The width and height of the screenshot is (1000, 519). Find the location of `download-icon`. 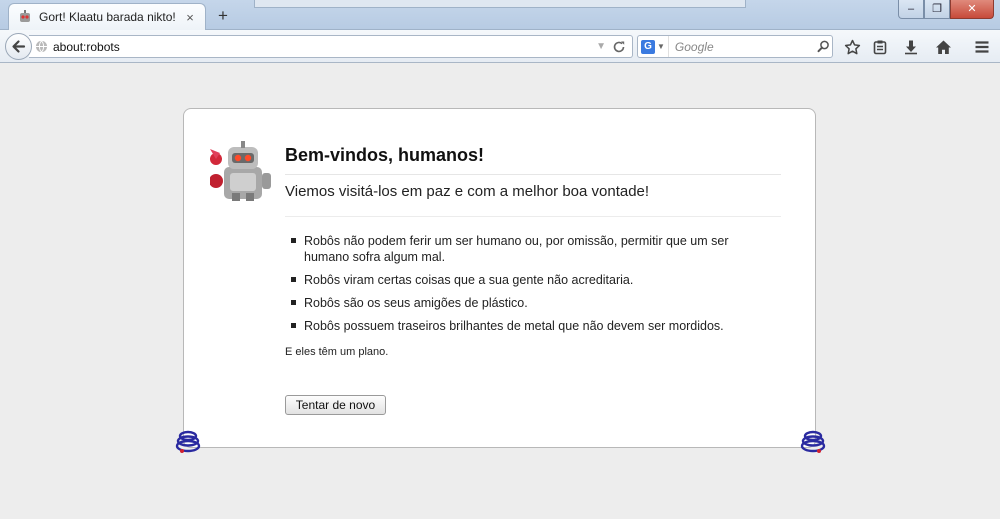

download-icon is located at coordinates (911, 47).